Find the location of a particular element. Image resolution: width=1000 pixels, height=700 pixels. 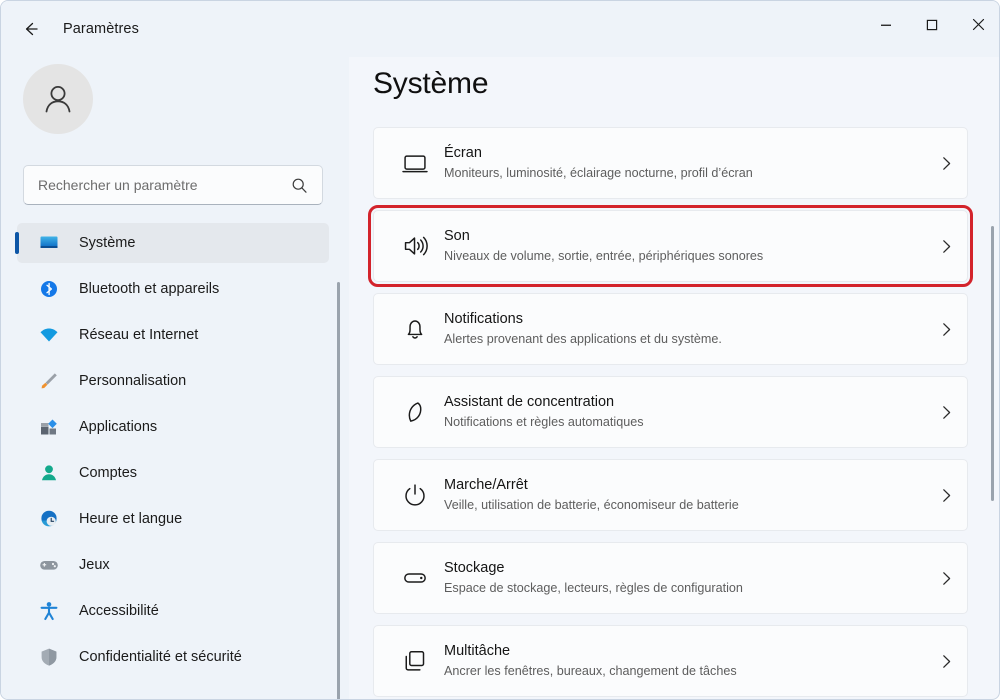

main-scrollbar is located at coordinates (992, 363).